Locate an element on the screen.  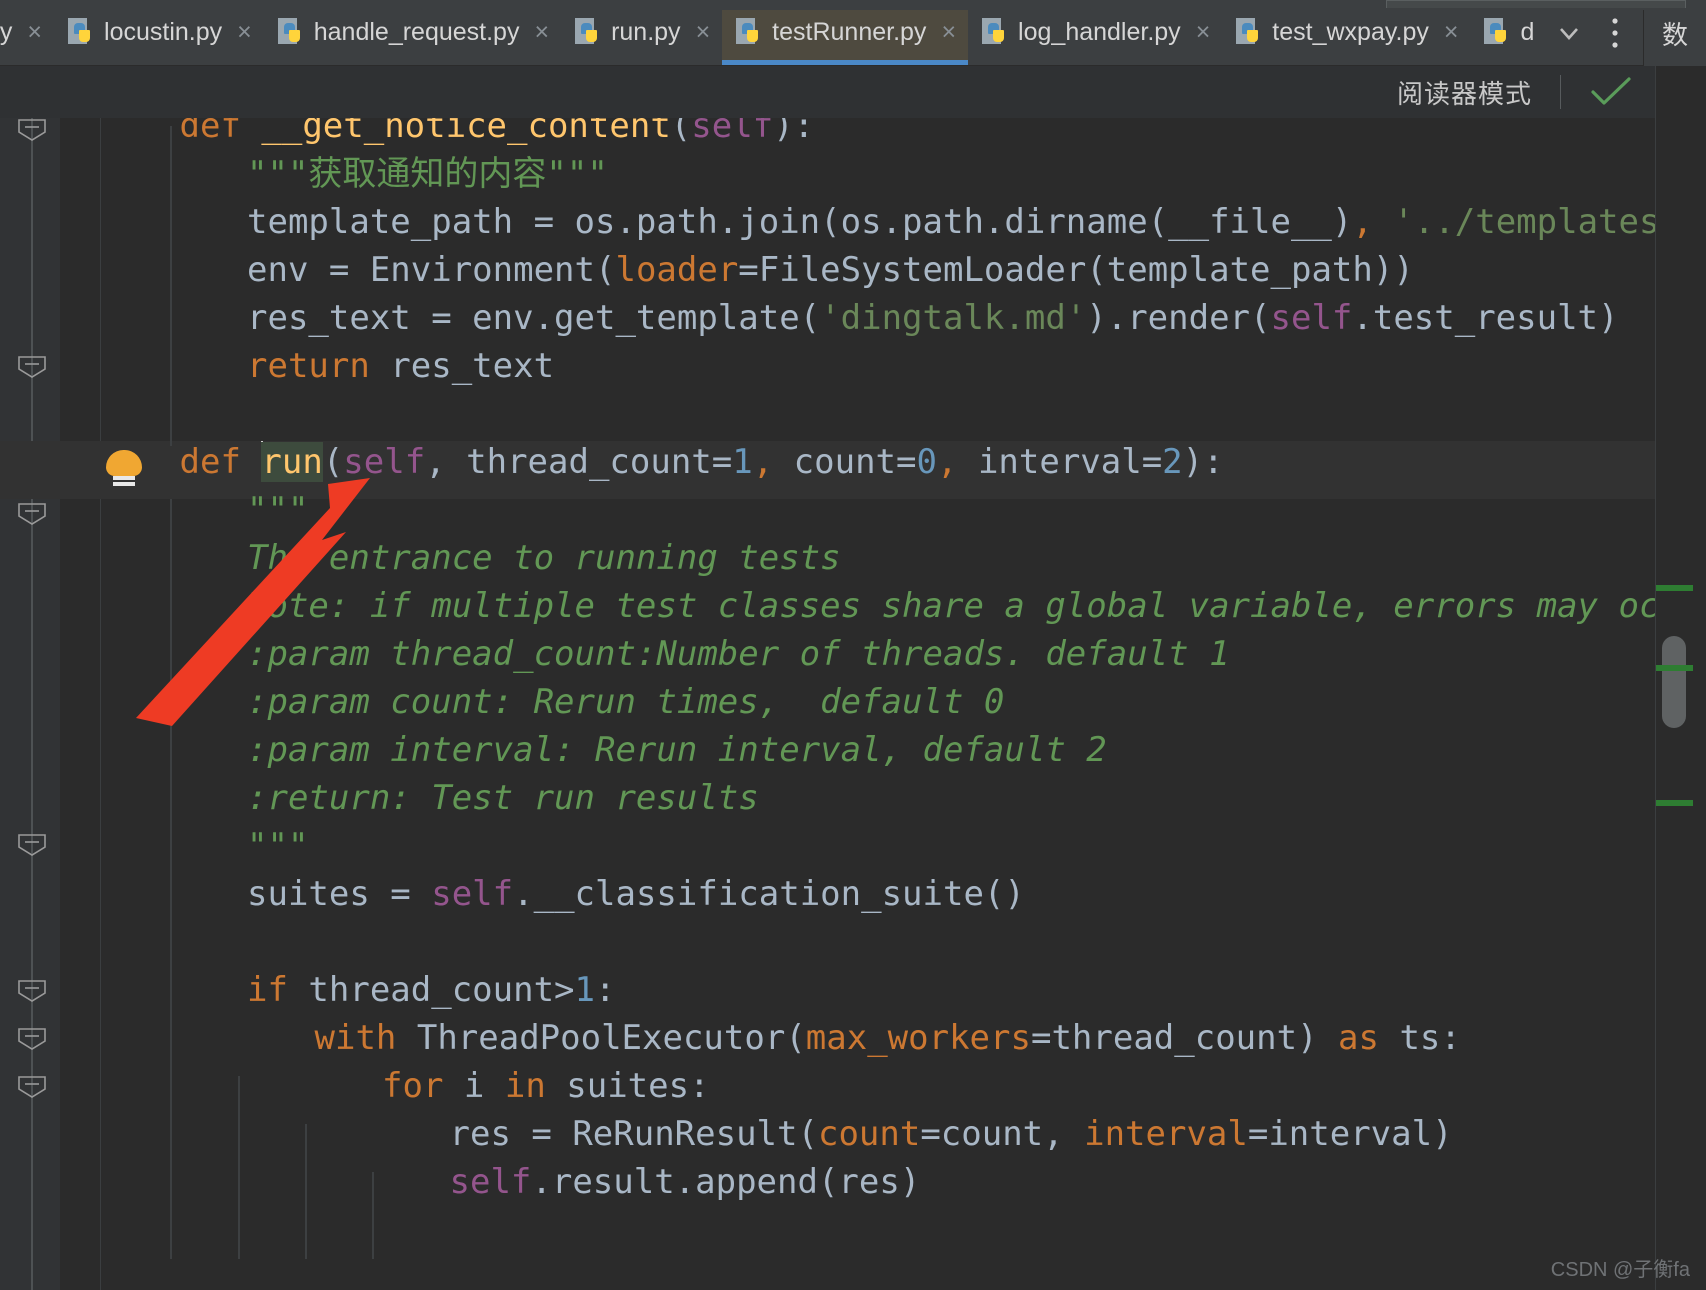
highlighted-identifier: run is located at coordinates (292, 462).